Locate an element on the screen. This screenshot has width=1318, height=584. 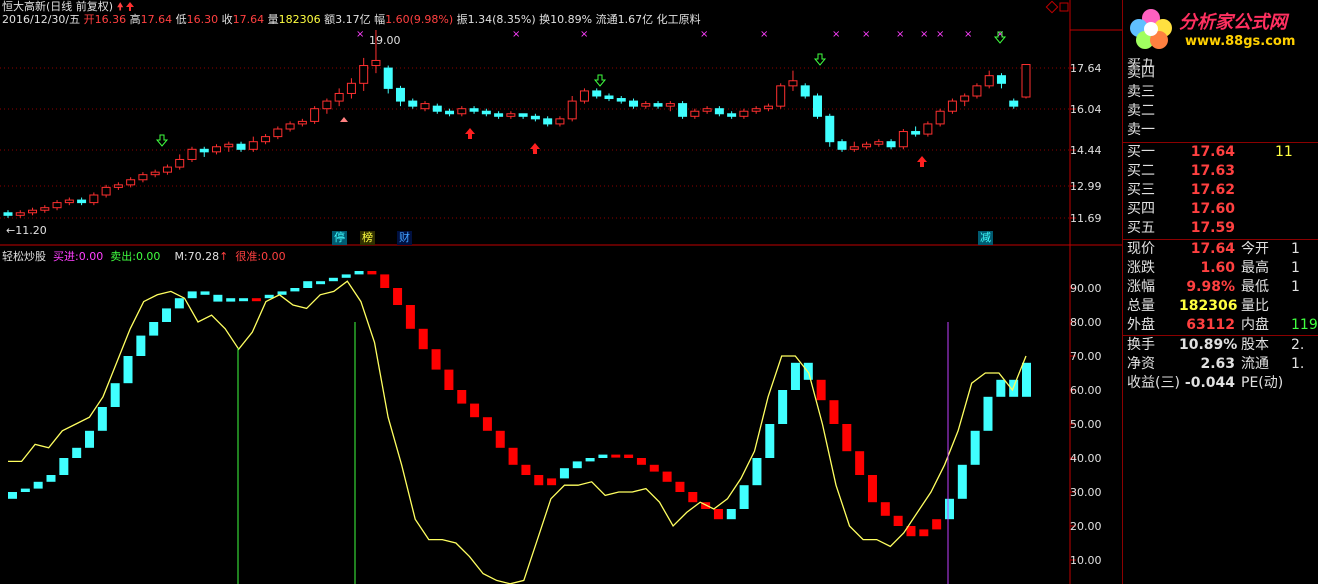
ind-tick-6: 30.00 is located at coordinates (1086, 492).